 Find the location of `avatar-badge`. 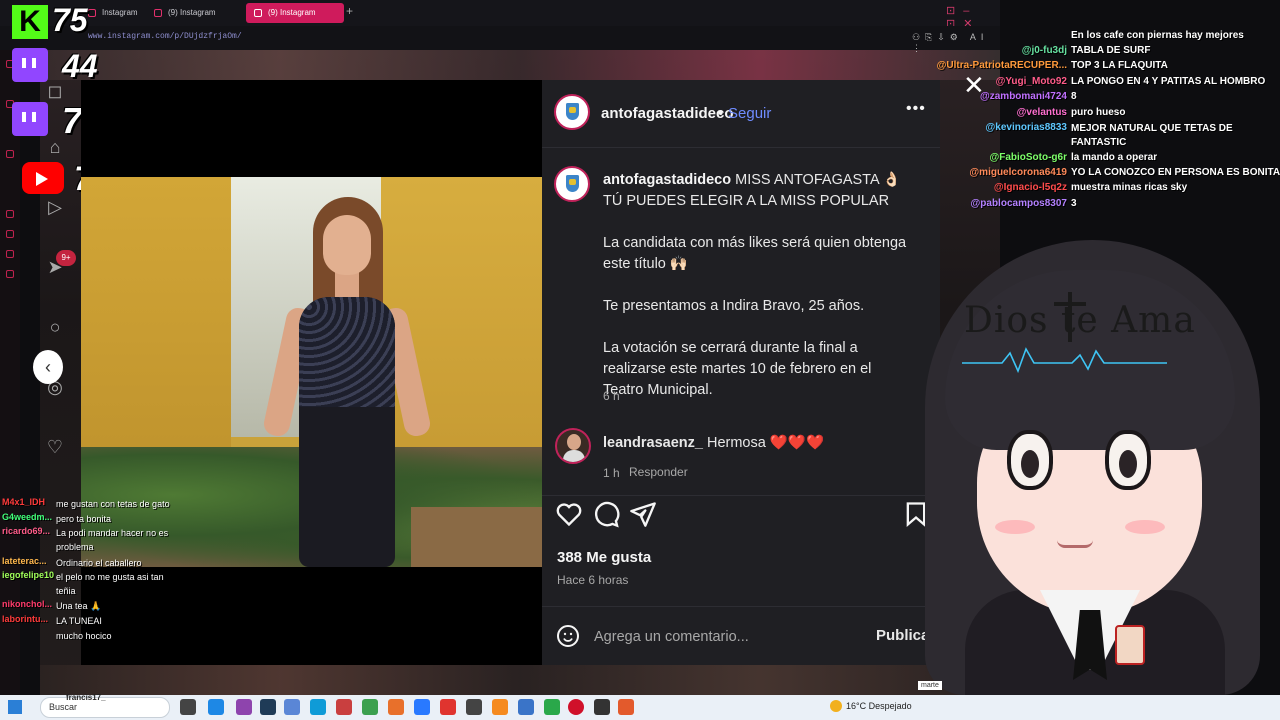

avatar-badge is located at coordinates (1130, 645).